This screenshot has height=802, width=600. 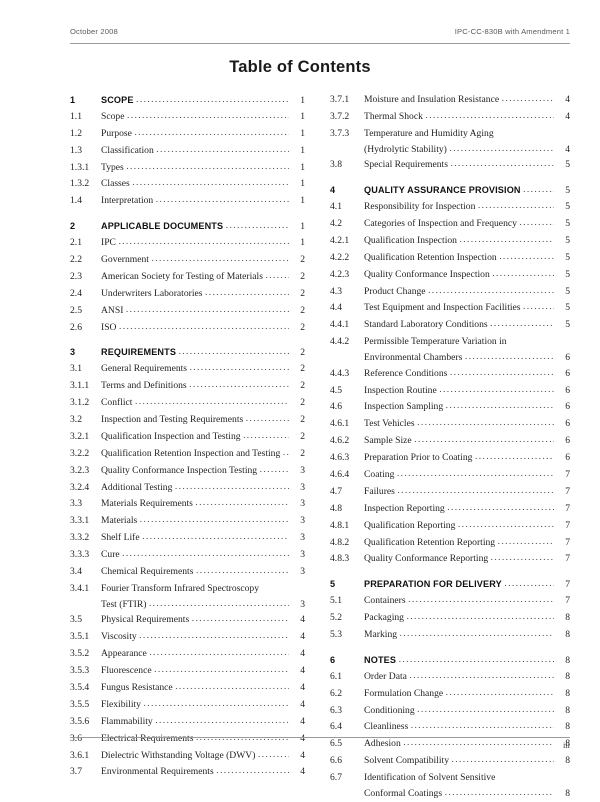 What do you see at coordinates (450, 761) in the screenshot?
I see `toc-entry: 6.6 Solvent Compatibility 8` at bounding box center [450, 761].